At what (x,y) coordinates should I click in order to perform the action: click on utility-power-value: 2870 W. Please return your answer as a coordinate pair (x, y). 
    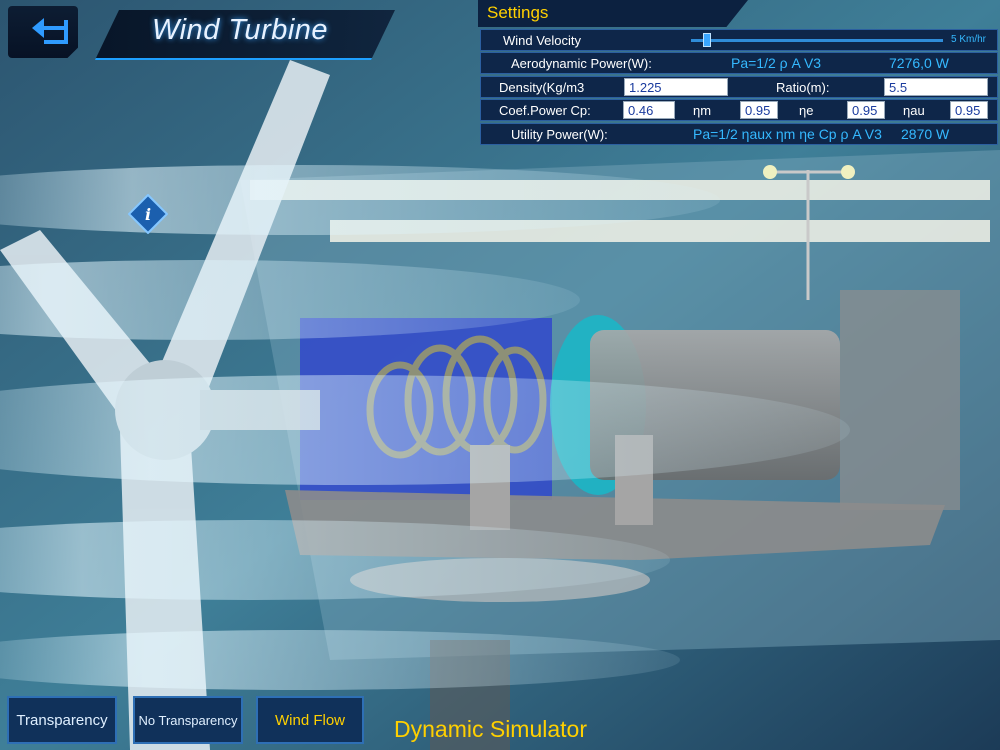
    Looking at the image, I should click on (925, 134).